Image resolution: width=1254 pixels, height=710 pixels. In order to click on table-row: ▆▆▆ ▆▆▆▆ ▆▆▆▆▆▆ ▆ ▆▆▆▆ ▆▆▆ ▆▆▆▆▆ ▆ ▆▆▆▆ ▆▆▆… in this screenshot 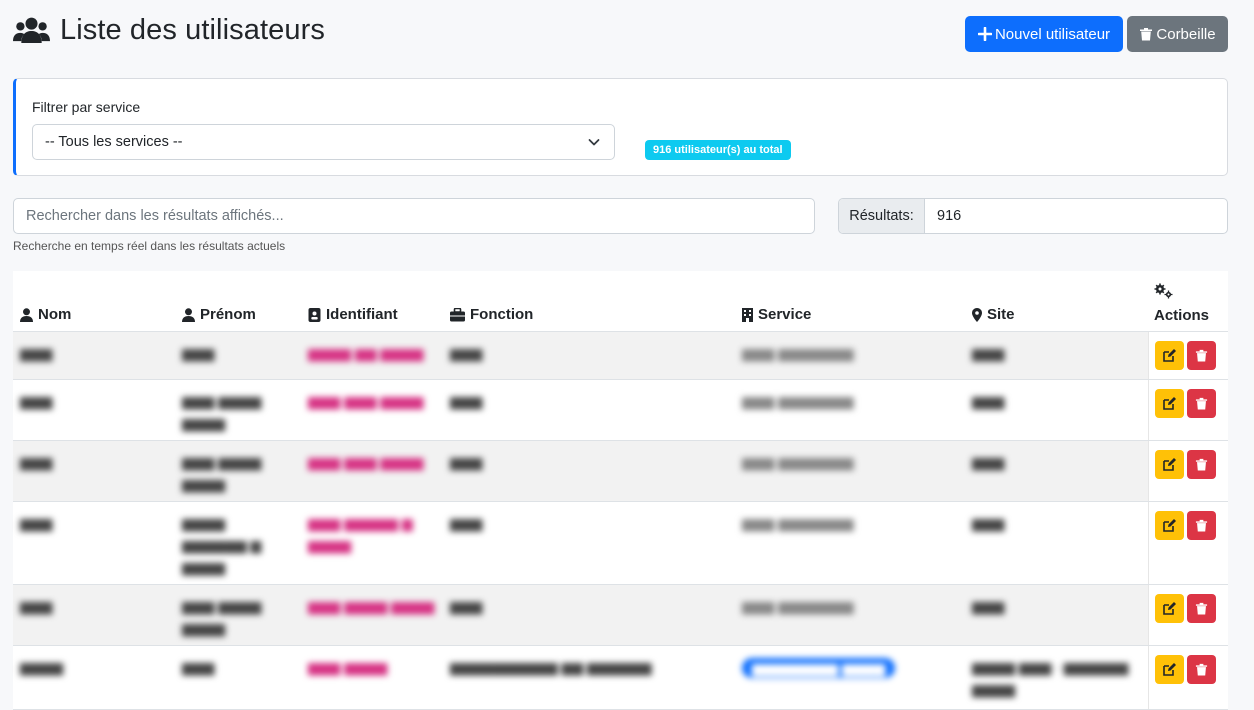, I will do `click(620, 543)`.